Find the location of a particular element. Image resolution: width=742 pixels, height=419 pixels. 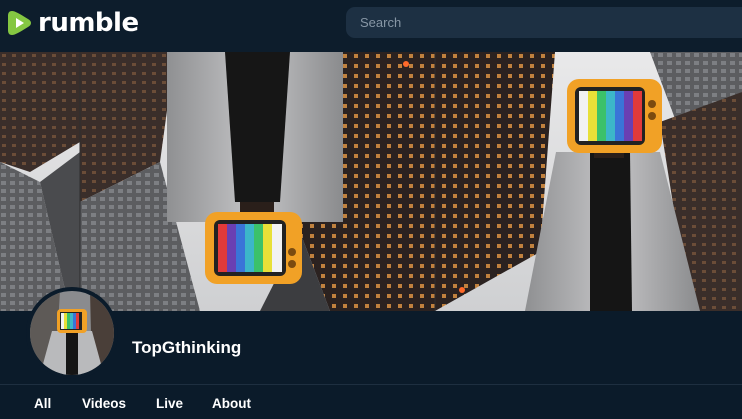

channel-name: TopGthinking is located at coordinates (187, 347).